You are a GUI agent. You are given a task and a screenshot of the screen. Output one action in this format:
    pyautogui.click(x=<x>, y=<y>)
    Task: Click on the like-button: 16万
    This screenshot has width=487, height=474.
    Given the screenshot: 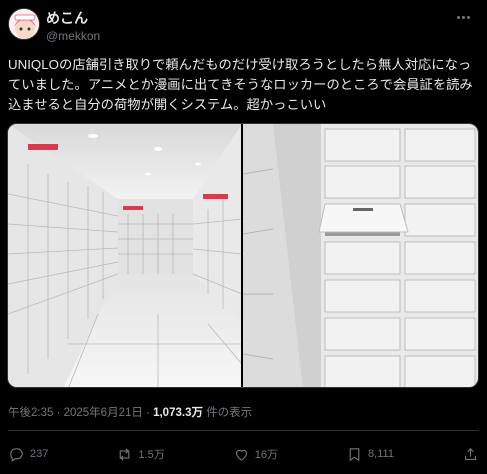 What is the action you would take?
    pyautogui.click(x=255, y=454)
    